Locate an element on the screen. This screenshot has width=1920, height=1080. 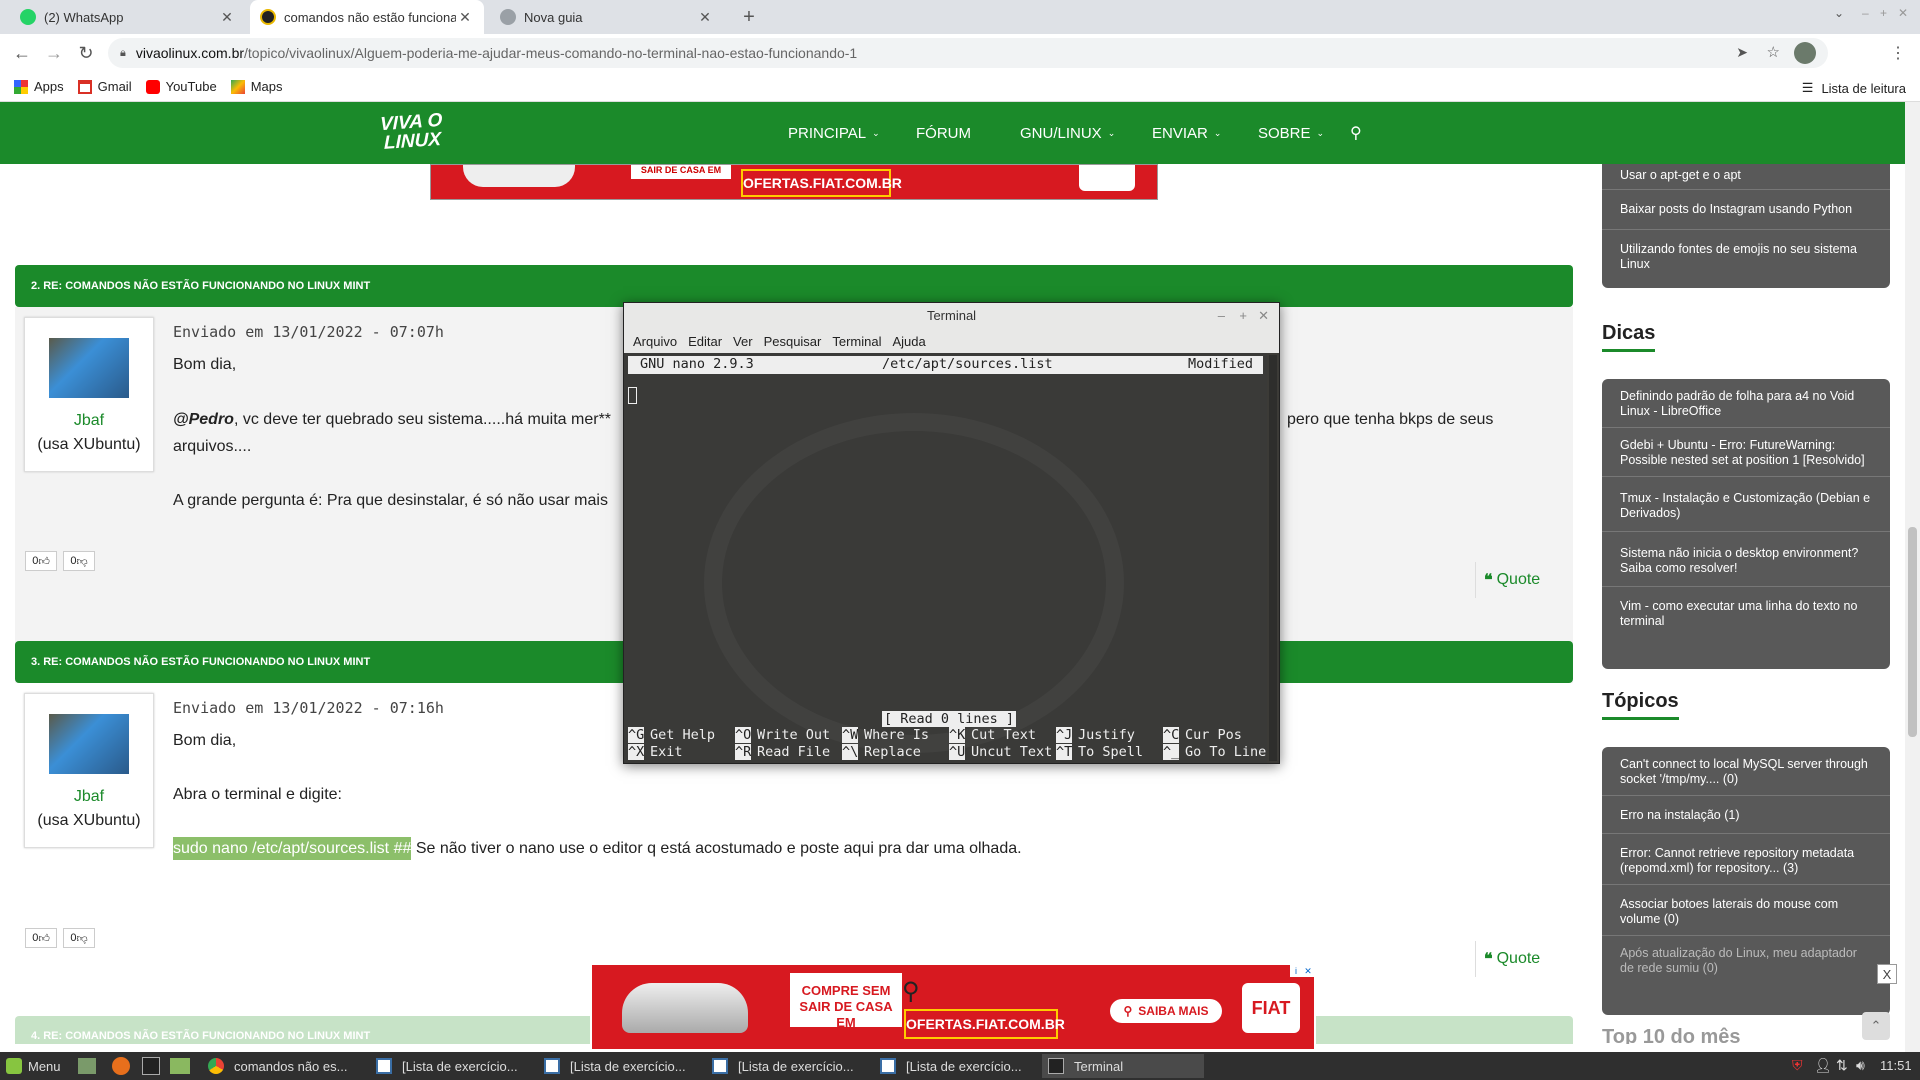
menu-terminal: Terminal is located at coordinates (856, 341).